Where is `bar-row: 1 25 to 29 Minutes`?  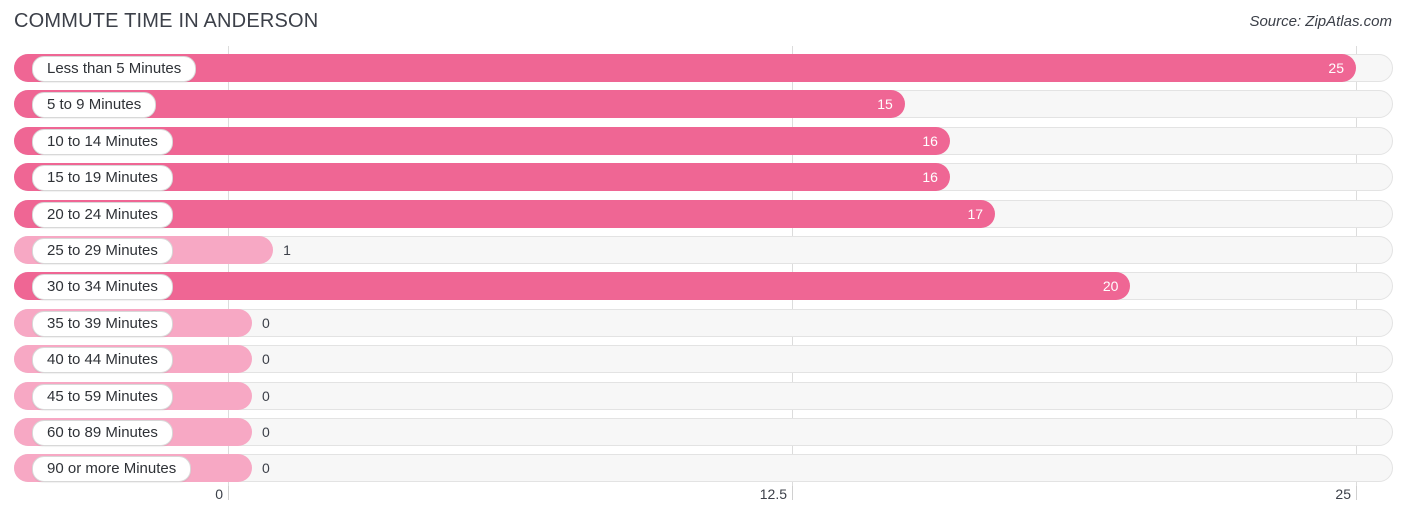
bar-row: 1 25 to 29 Minutes is located at coordinates (703, 250).